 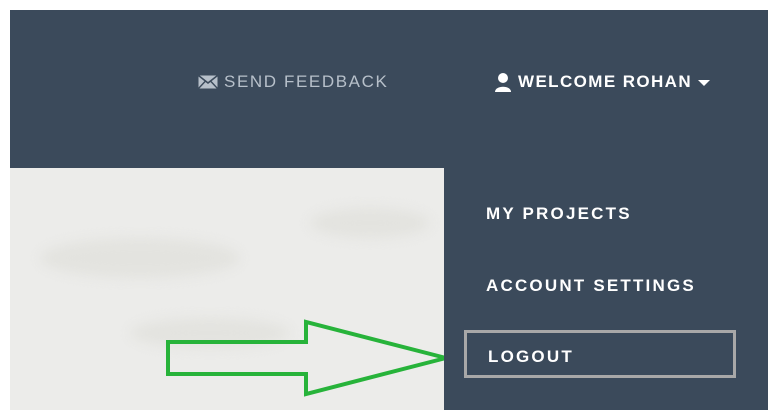 What do you see at coordinates (559, 214) in the screenshot?
I see `menu-item-my-projects: MY PROJECTS` at bounding box center [559, 214].